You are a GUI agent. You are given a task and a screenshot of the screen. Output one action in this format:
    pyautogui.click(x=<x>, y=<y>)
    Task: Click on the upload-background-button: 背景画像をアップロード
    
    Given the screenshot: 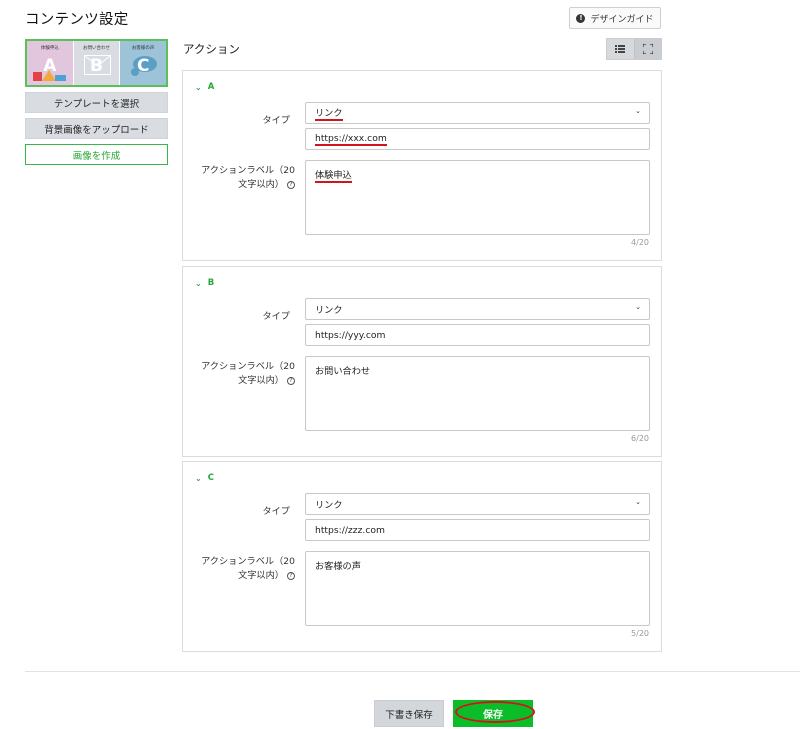 What is the action you would take?
    pyautogui.click(x=96, y=128)
    